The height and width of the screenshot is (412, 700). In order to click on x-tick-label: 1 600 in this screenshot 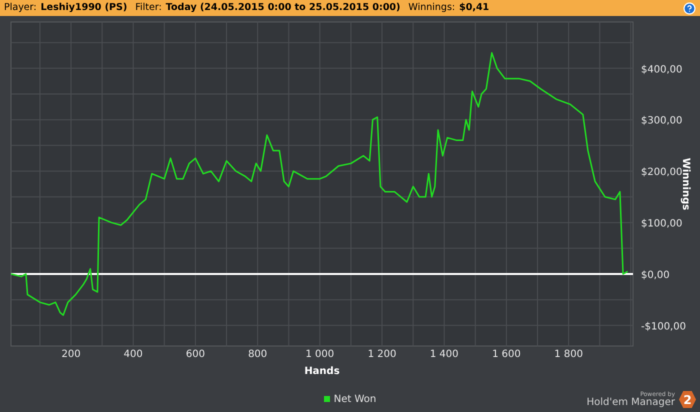, I will do `click(506, 354)`.